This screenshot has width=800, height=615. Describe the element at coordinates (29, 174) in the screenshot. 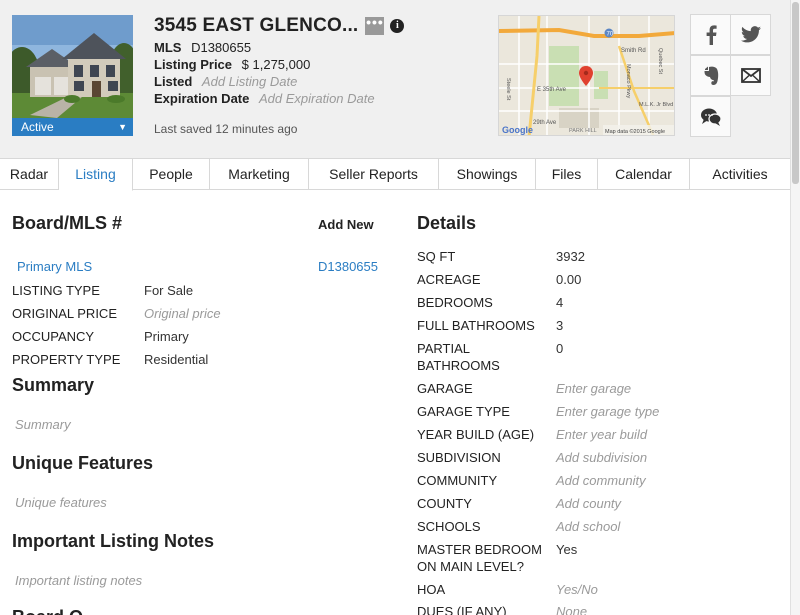

I see `tab-radar: Radar` at that location.